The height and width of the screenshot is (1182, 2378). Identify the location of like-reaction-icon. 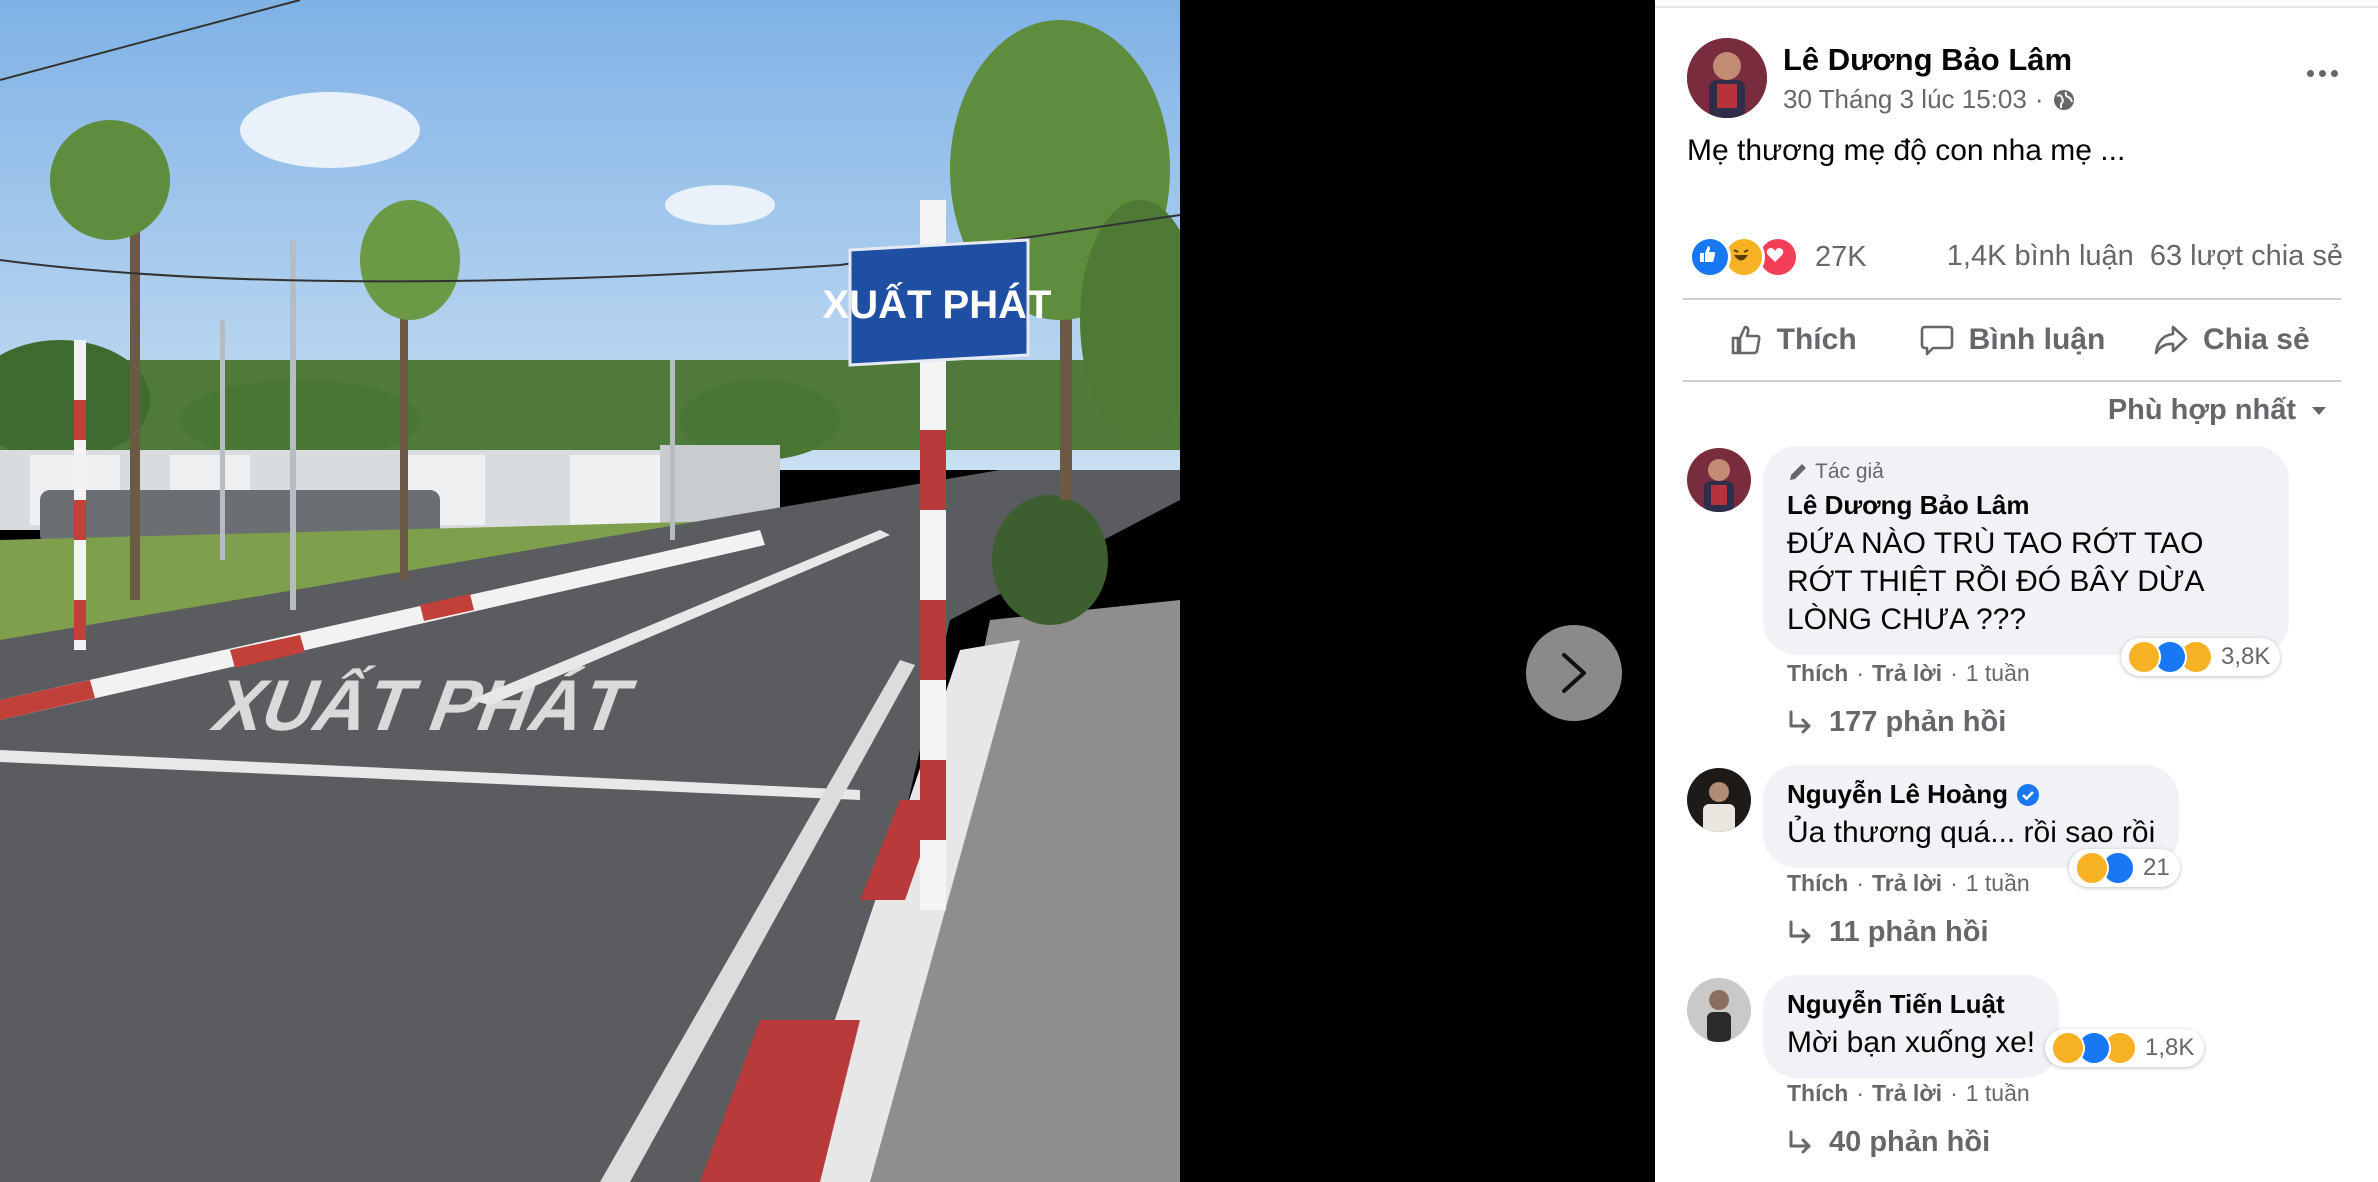
(1710, 257).